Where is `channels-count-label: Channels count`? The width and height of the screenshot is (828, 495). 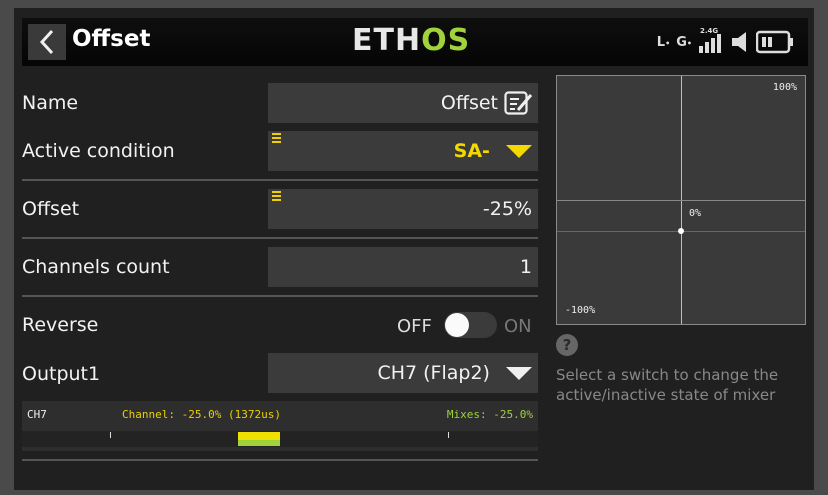 channels-count-label: Channels count is located at coordinates (96, 267).